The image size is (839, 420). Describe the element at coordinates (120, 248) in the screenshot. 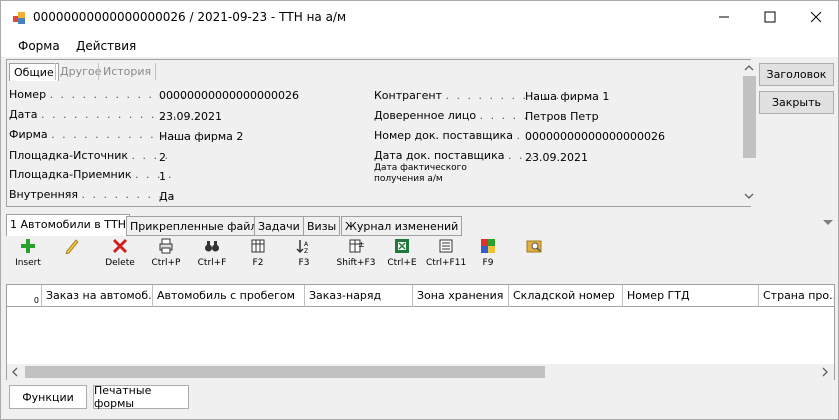

I see `delete-icon` at that location.